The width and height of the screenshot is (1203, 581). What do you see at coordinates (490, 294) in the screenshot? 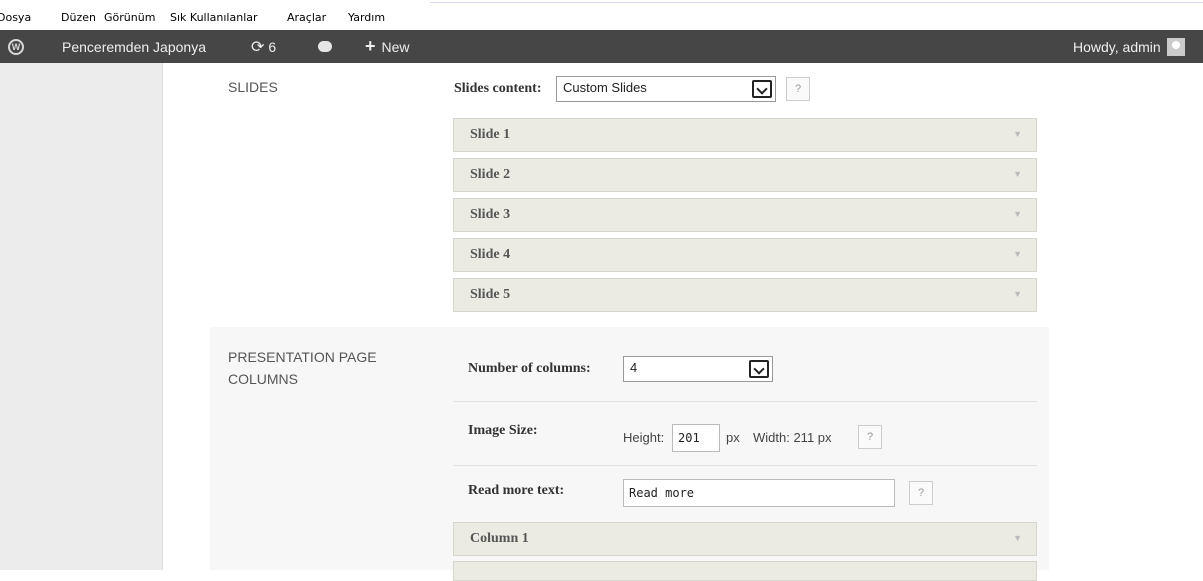
I see `slide-title: Slide 5` at bounding box center [490, 294].